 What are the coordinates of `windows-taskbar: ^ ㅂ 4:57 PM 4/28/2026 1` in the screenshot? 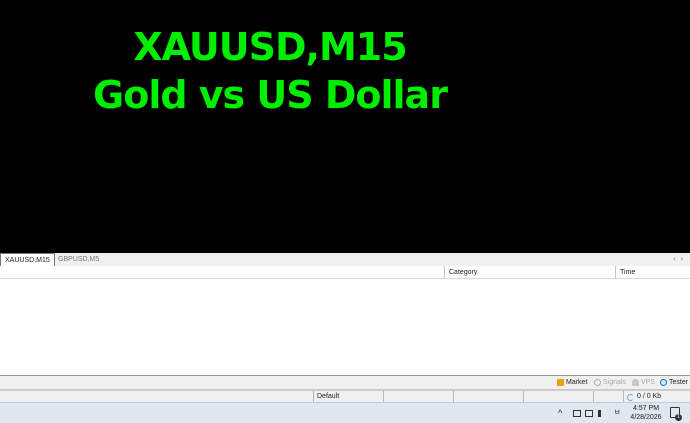 It's located at (345, 412).